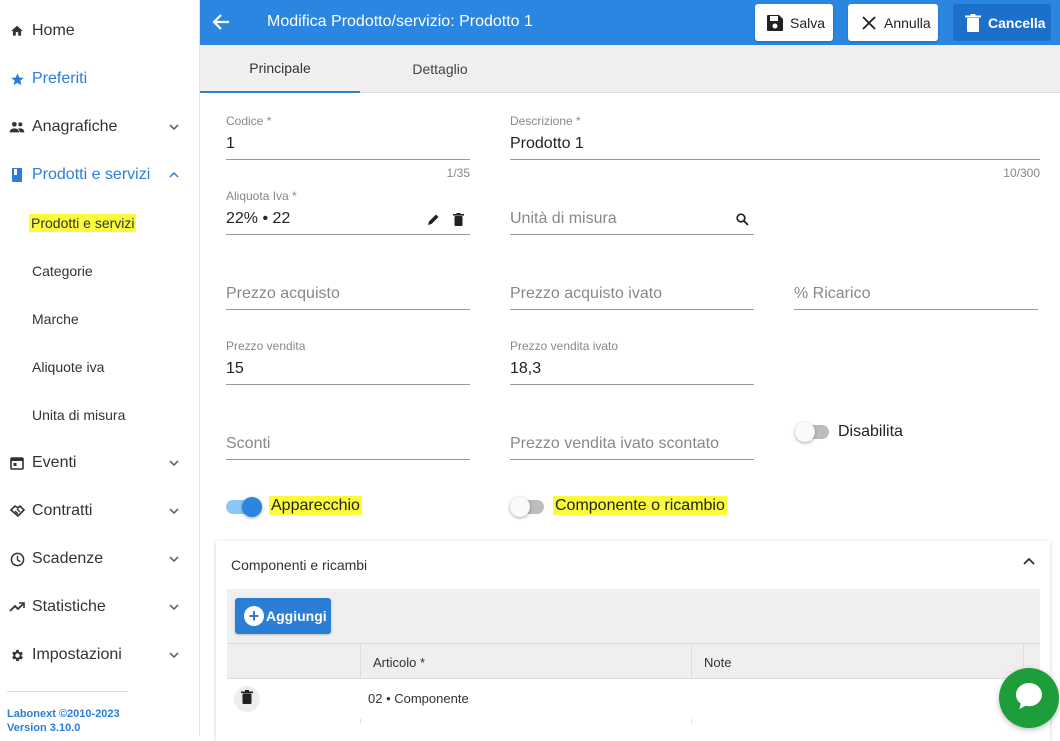  I want to click on add-label: Aggiungi, so click(296, 616).